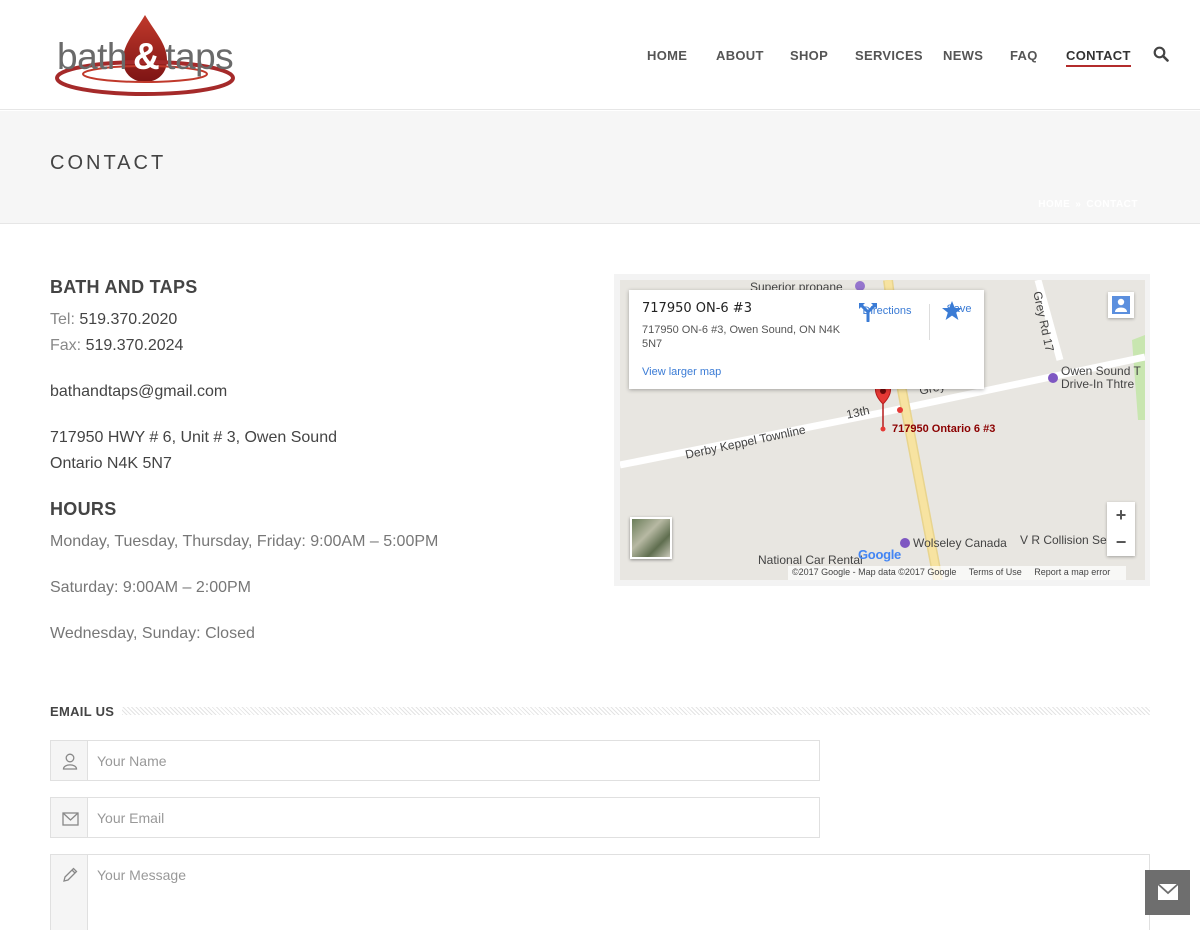 The height and width of the screenshot is (930, 1200). I want to click on message-field, so click(600, 892).